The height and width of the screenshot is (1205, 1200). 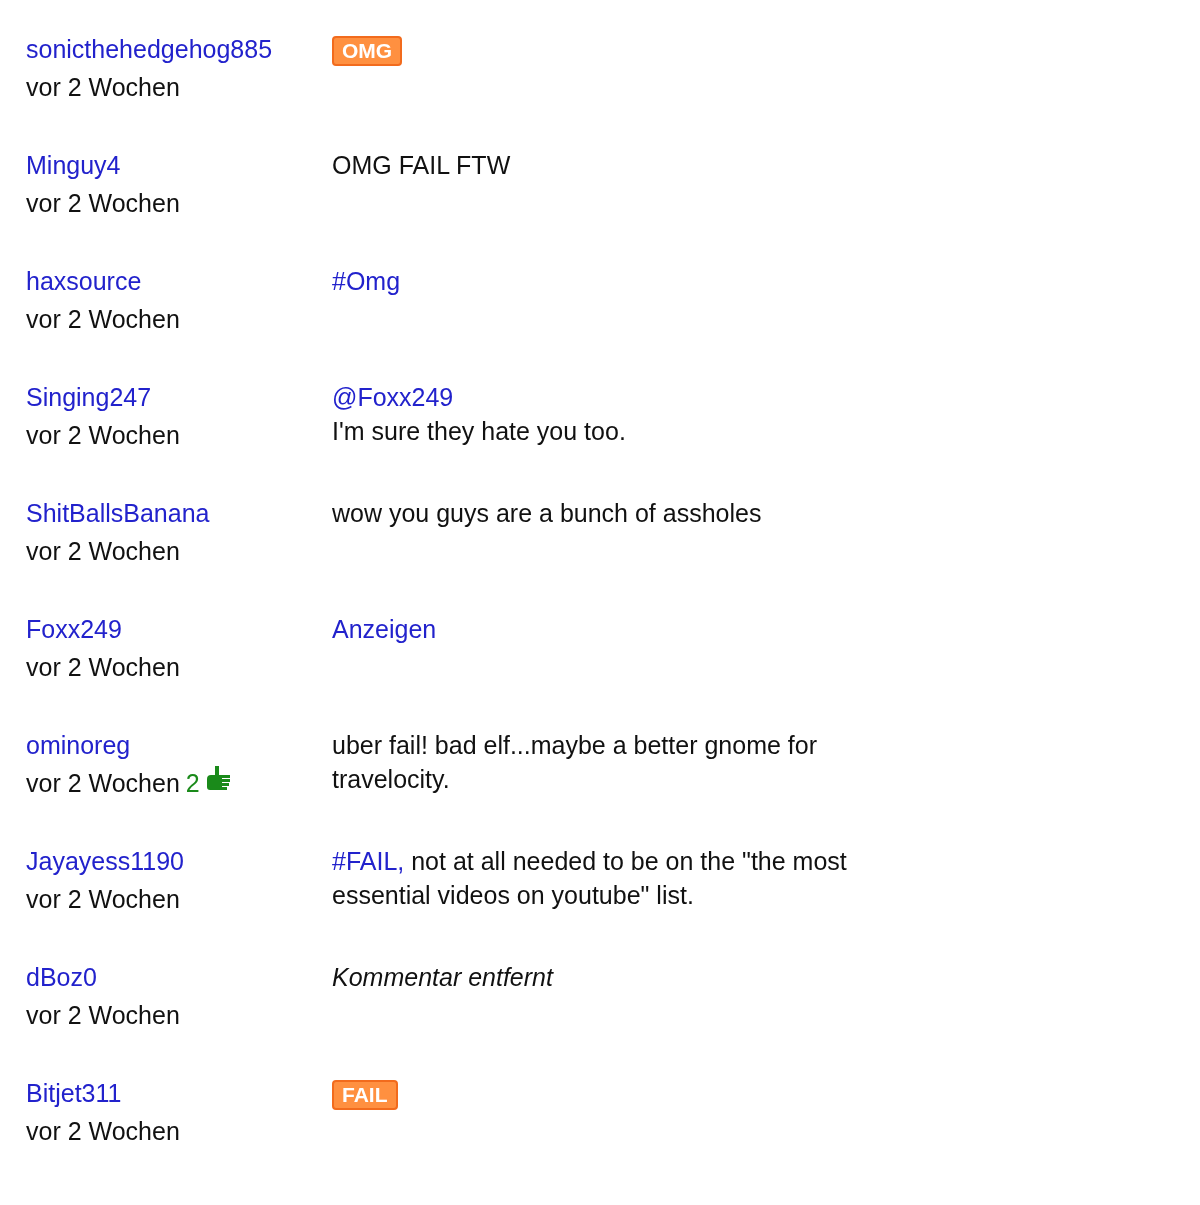 What do you see at coordinates (74, 1093) in the screenshot?
I see `username-link: Bitjet311` at bounding box center [74, 1093].